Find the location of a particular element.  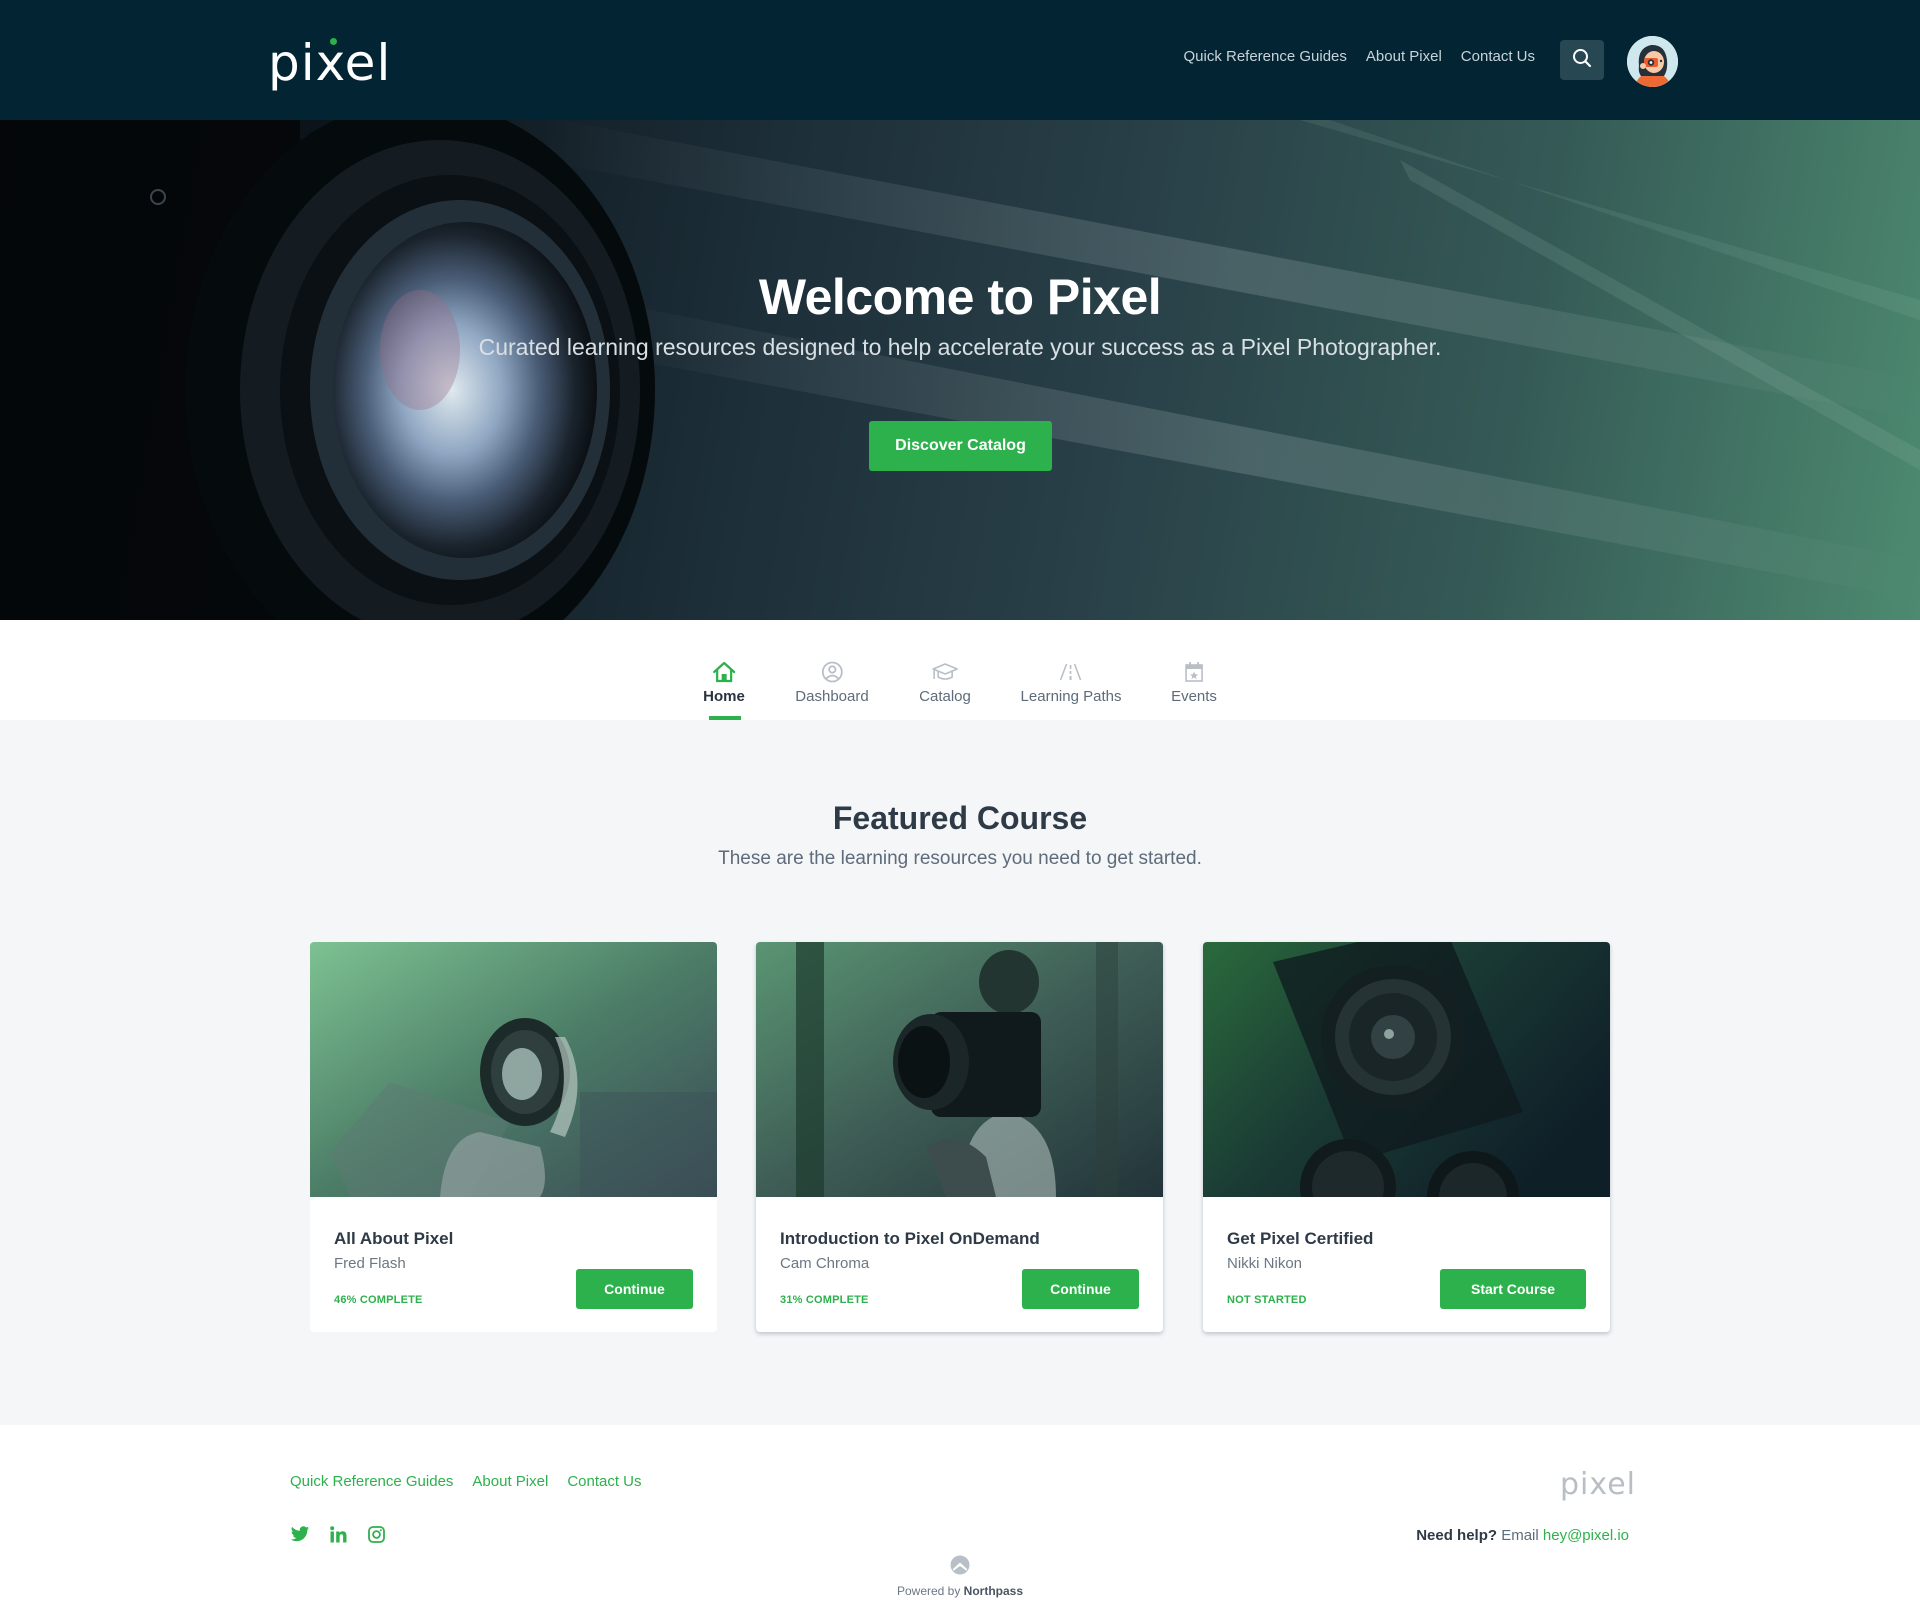

tab-events: Events is located at coordinates (1194, 682).